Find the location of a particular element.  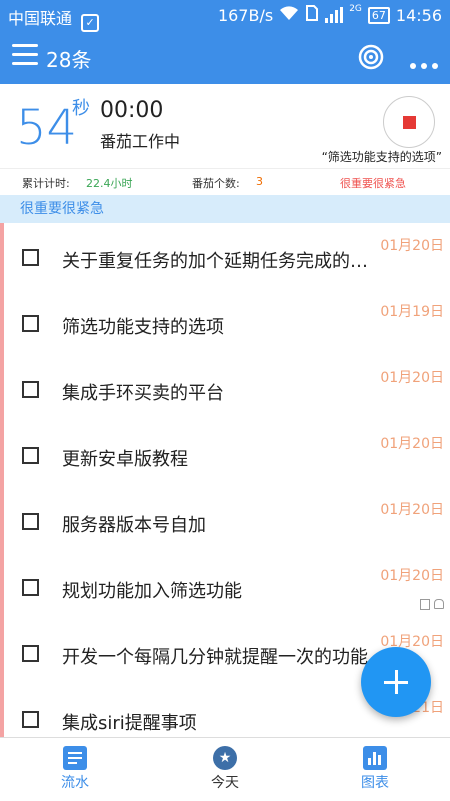

nav-chart-label: 图表 is located at coordinates (375, 783).